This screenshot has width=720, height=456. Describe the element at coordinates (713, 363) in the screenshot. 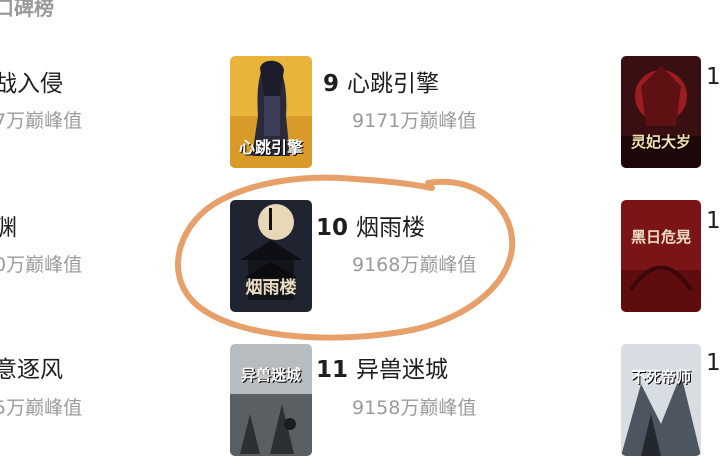

I see `rank-number-right-3: 1` at that location.